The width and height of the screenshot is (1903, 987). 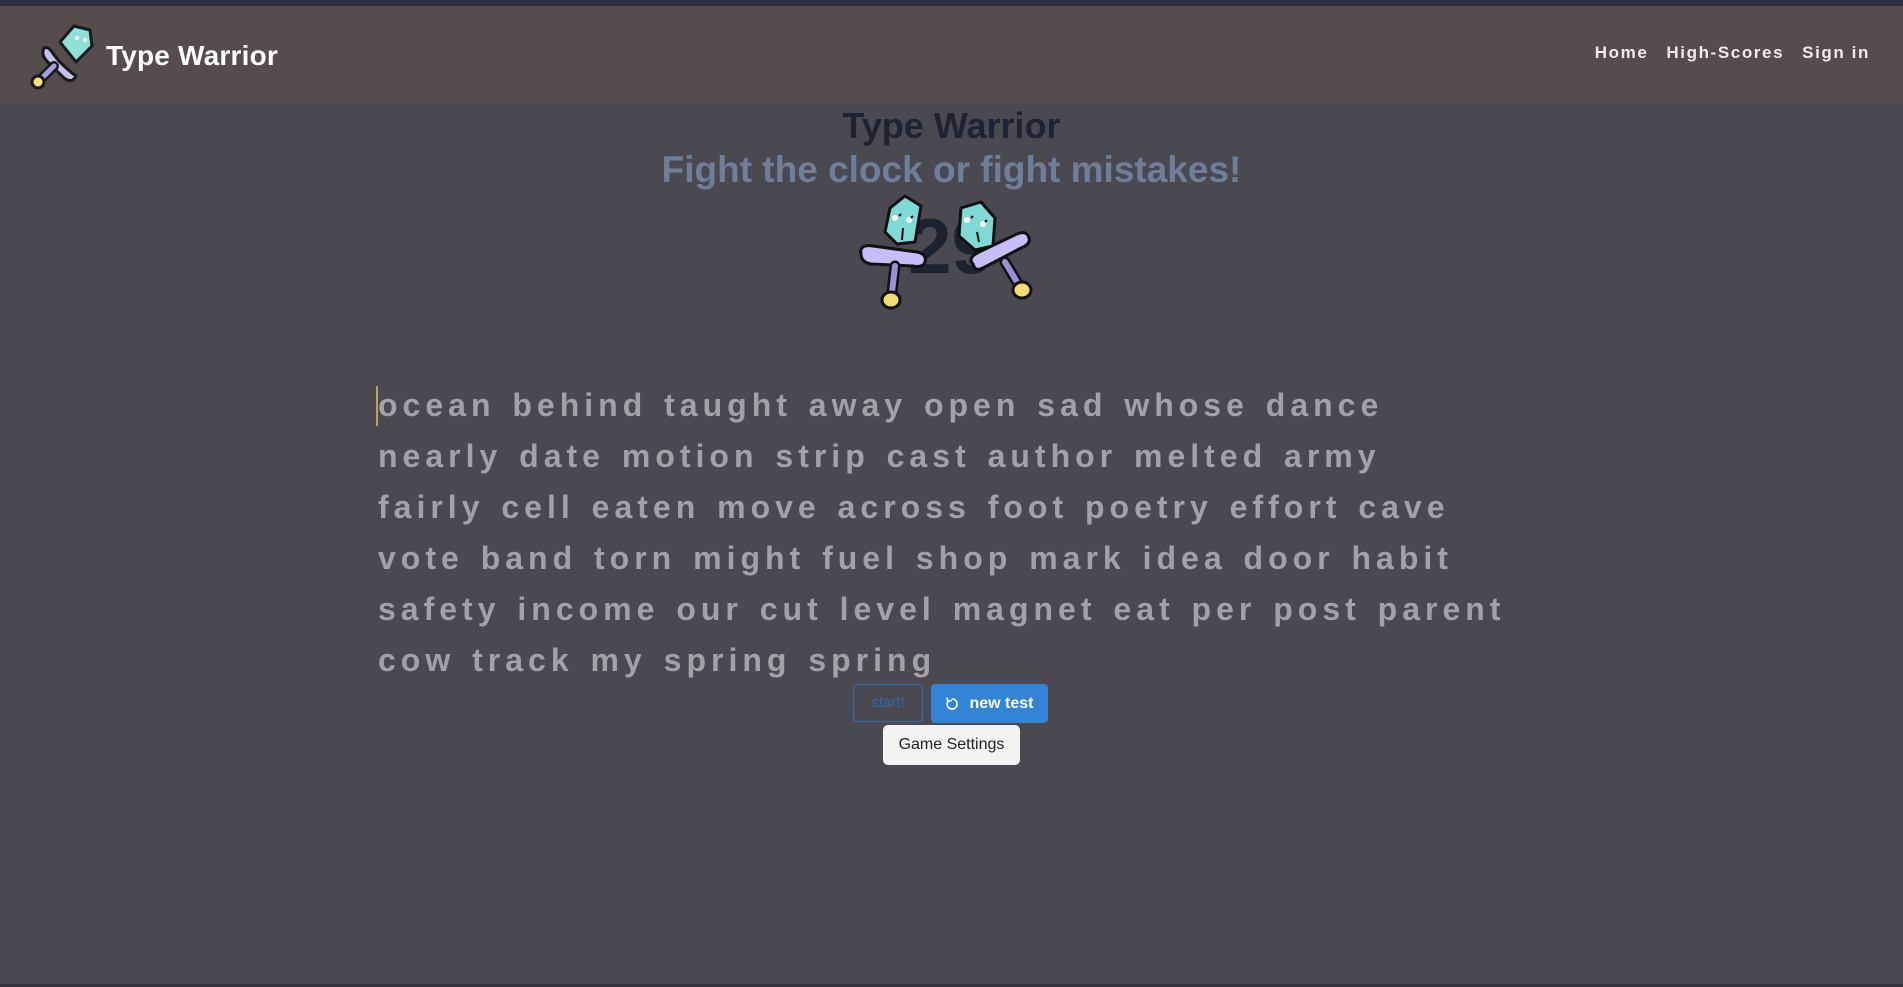 I want to click on nav-links: Home High-Scores Sign in, so click(x=1723, y=53).